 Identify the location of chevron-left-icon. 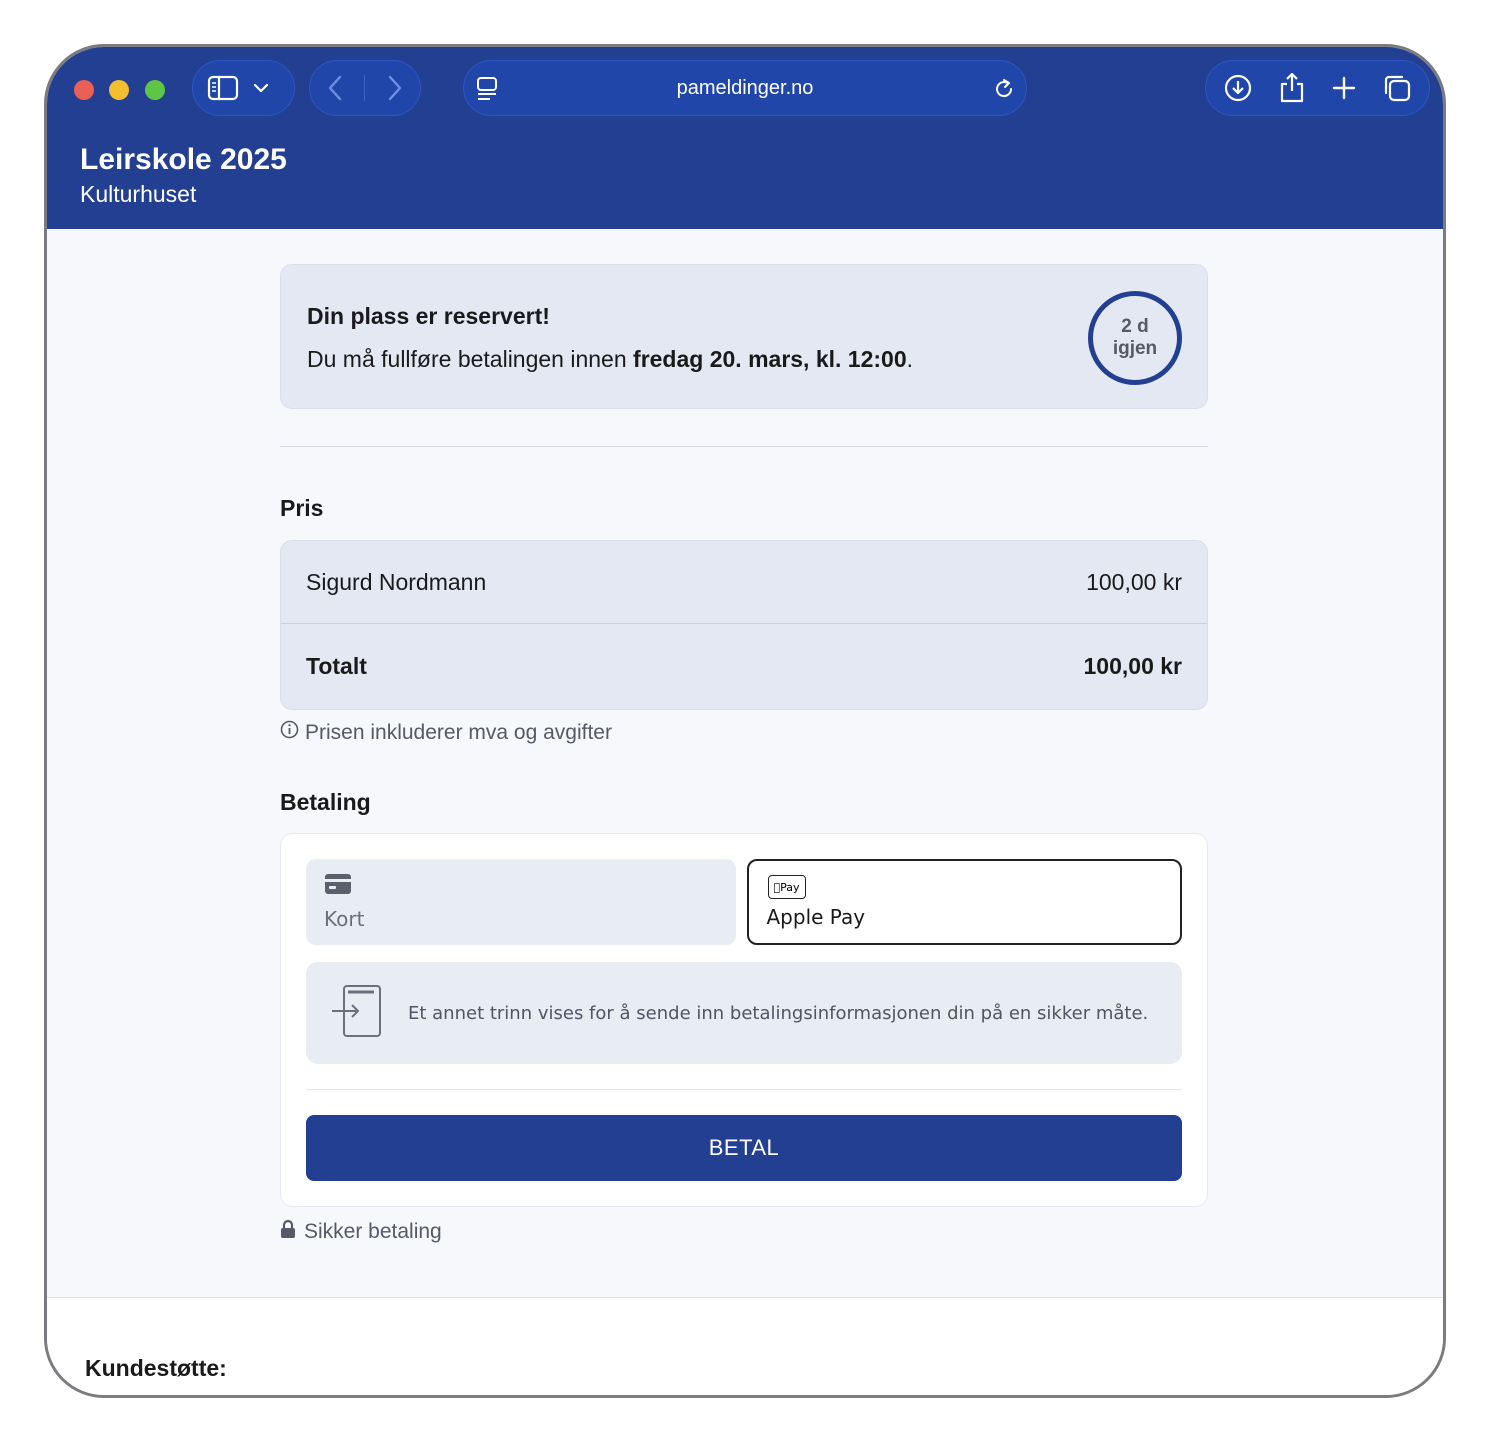
(335, 88).